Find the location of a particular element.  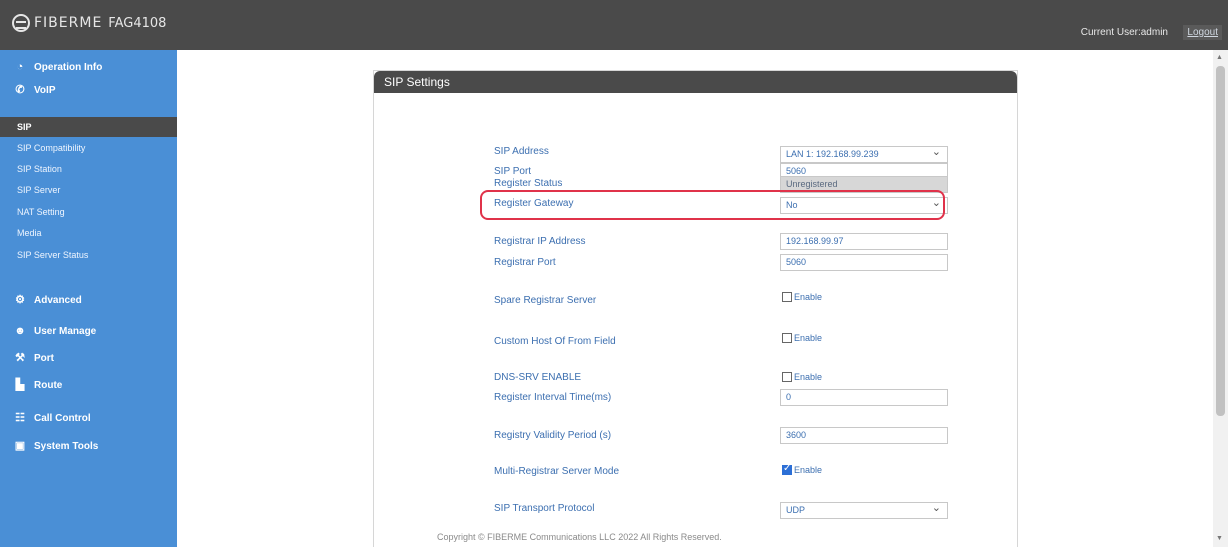

custom-host-checkbox: Enable is located at coordinates (802, 338).